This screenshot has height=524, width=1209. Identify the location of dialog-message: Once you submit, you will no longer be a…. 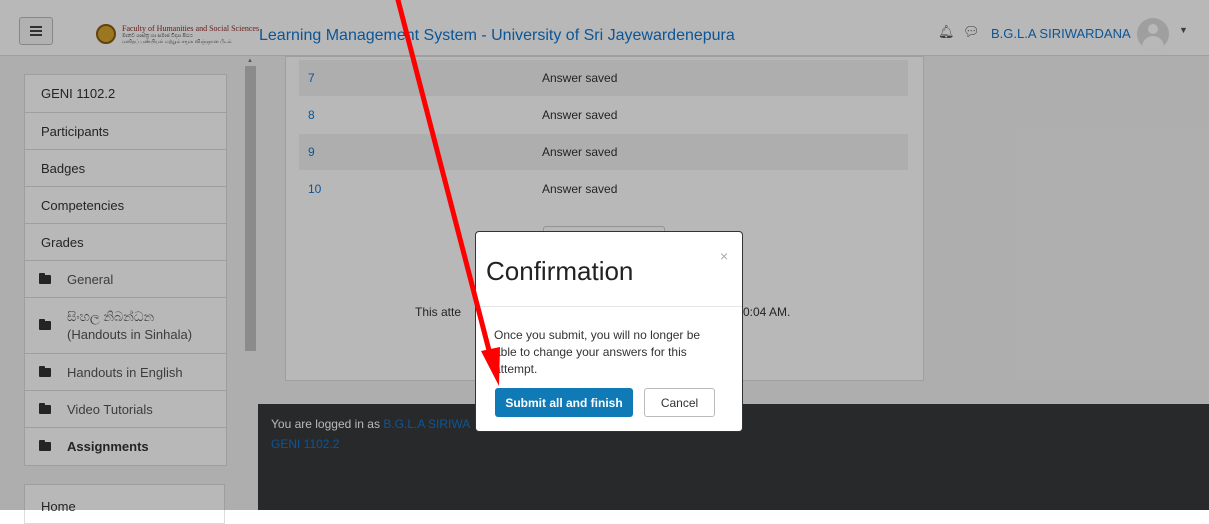
(597, 352).